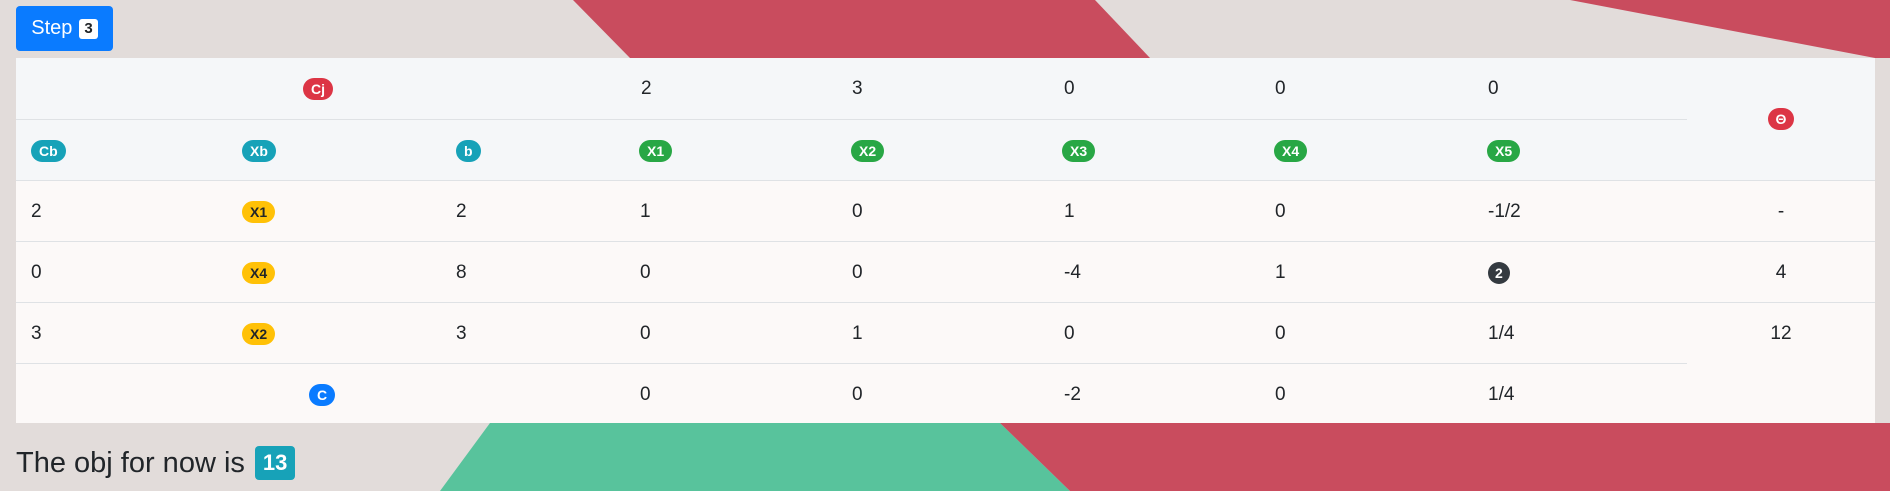  What do you see at coordinates (461, 211) in the screenshot?
I see `b-value: 2` at bounding box center [461, 211].